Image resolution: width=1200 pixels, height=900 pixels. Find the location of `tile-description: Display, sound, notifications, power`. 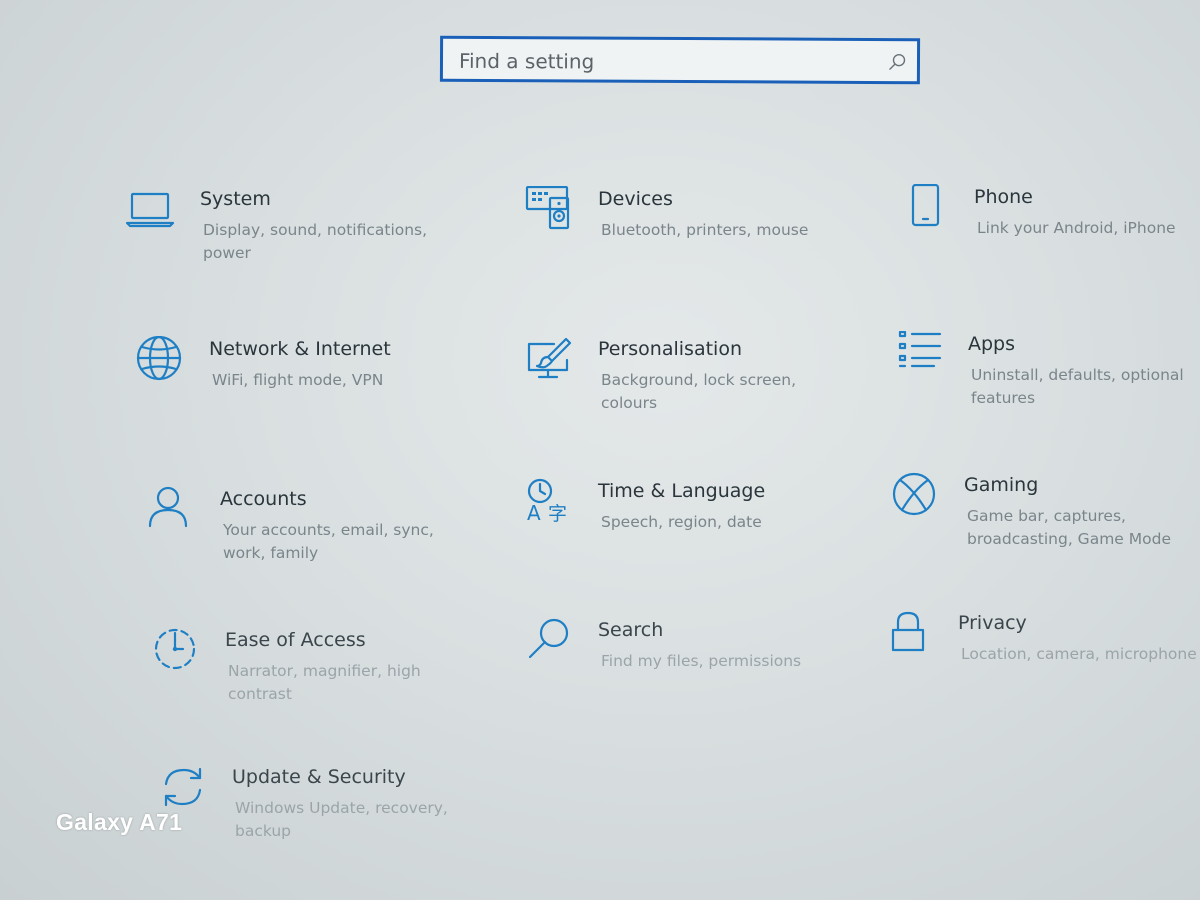

tile-description: Display, sound, notifications, power is located at coordinates (315, 241).